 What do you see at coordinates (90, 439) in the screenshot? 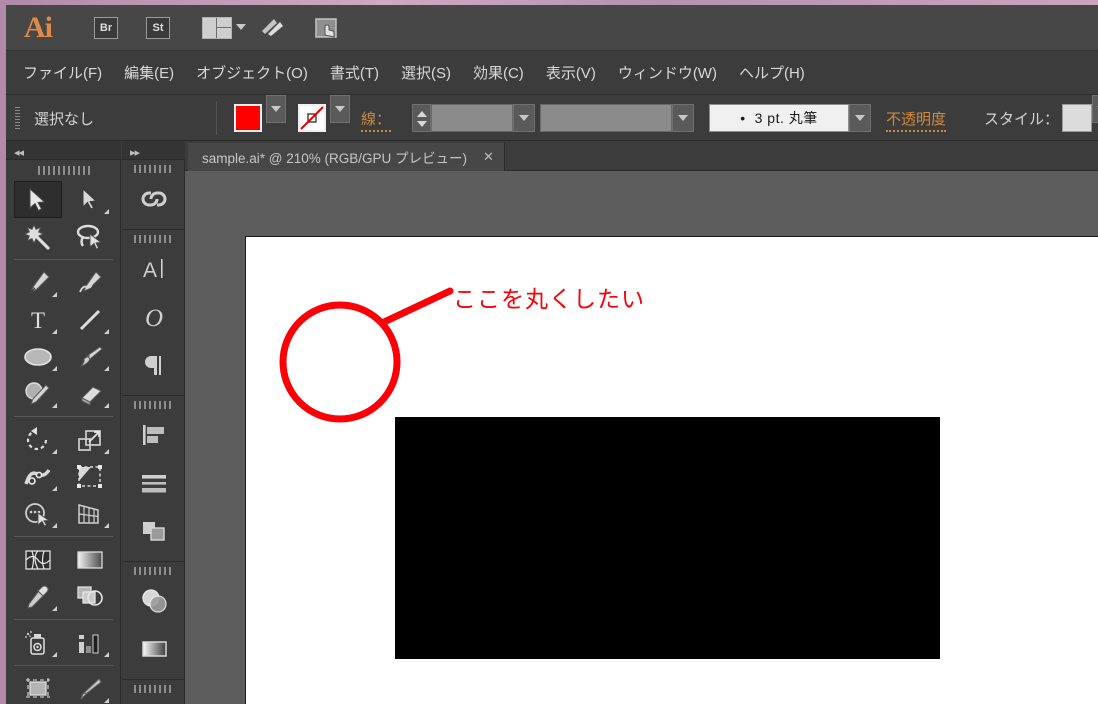
I see `scale-tool` at bounding box center [90, 439].